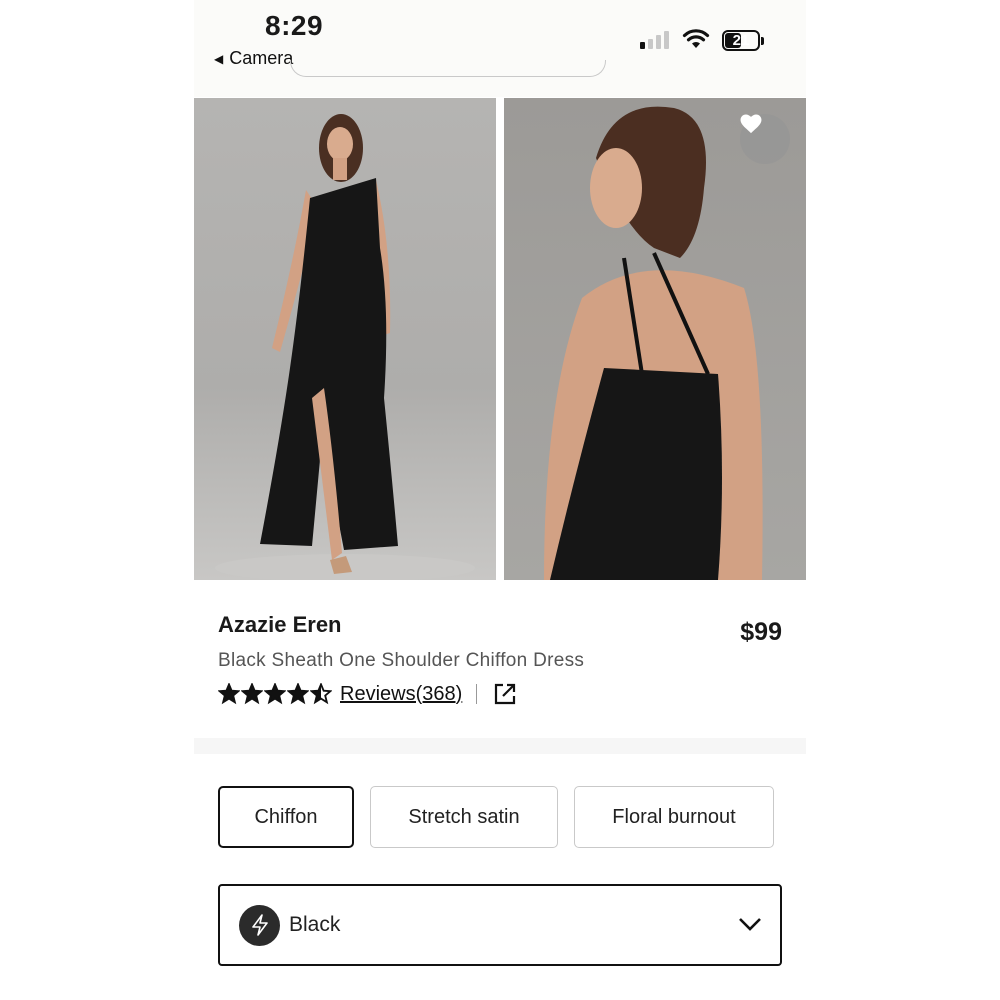 Image resolution: width=1000 pixels, height=1000 pixels. I want to click on product-brand: Azazie Eren, so click(280, 624).